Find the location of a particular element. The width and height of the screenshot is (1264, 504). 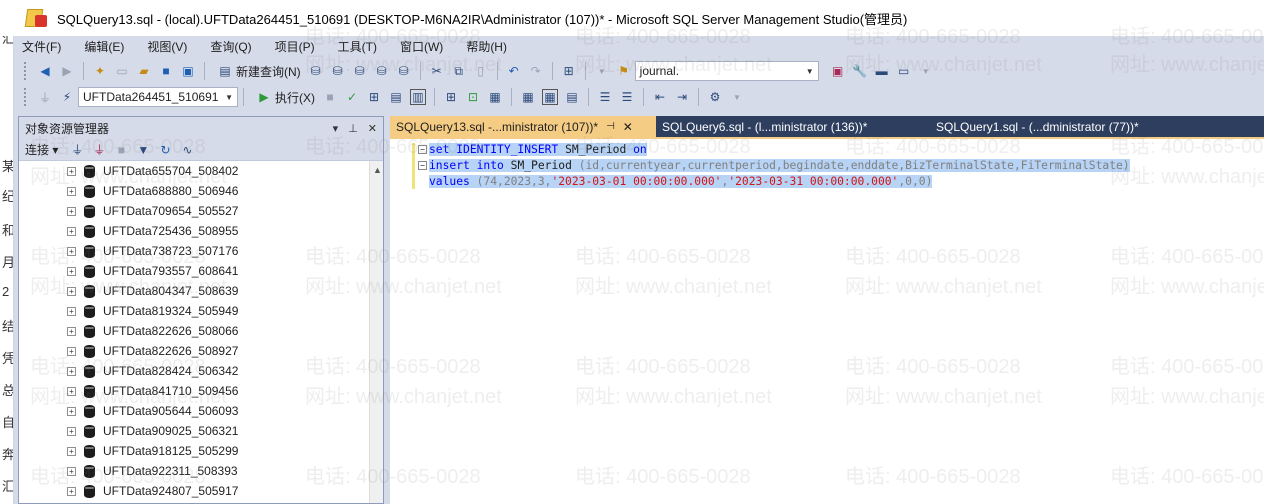

add-item-icon: ▭ is located at coordinates (122, 71).